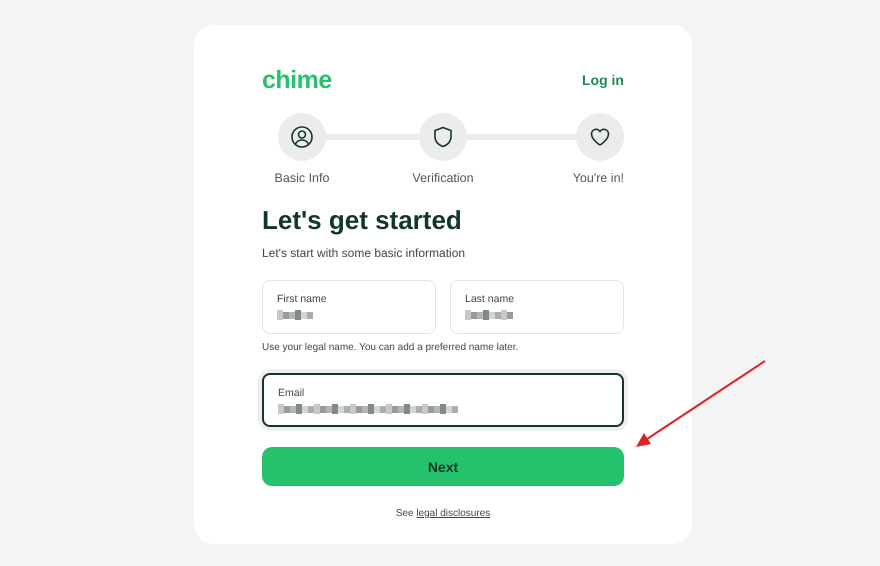  Describe the element at coordinates (443, 466) in the screenshot. I see `next-button: Next` at that location.